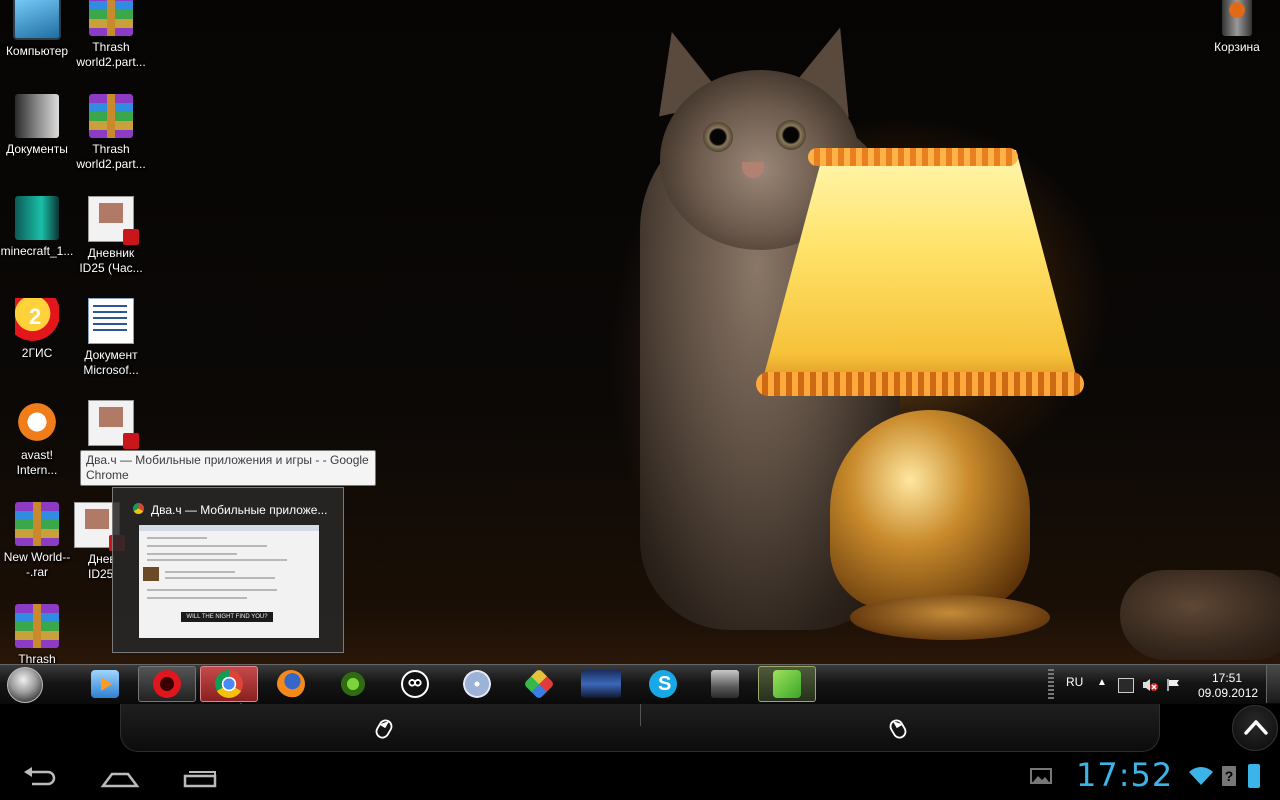 The width and height of the screenshot is (1280, 800). I want to click on taskbar-media-player, so click(105, 684).